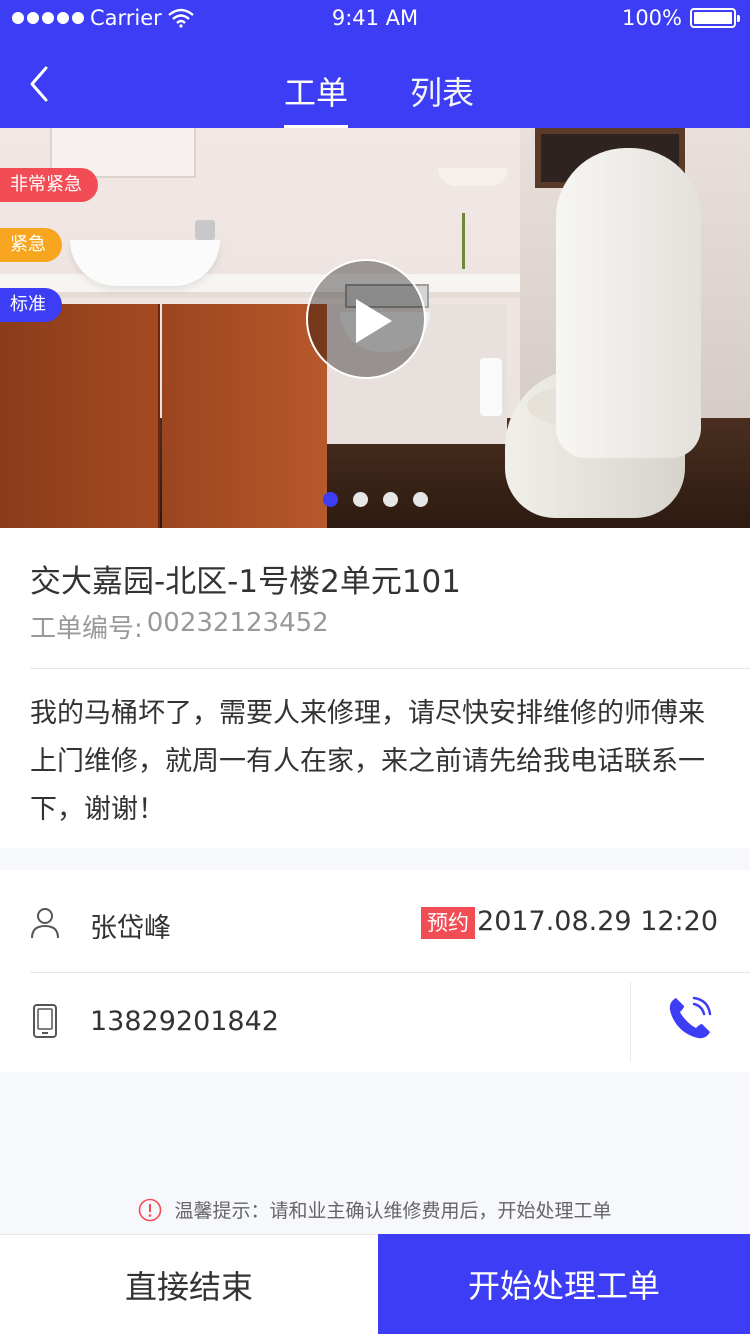  I want to click on action-bar: 直接结束 开始处理工单, so click(375, 1284).